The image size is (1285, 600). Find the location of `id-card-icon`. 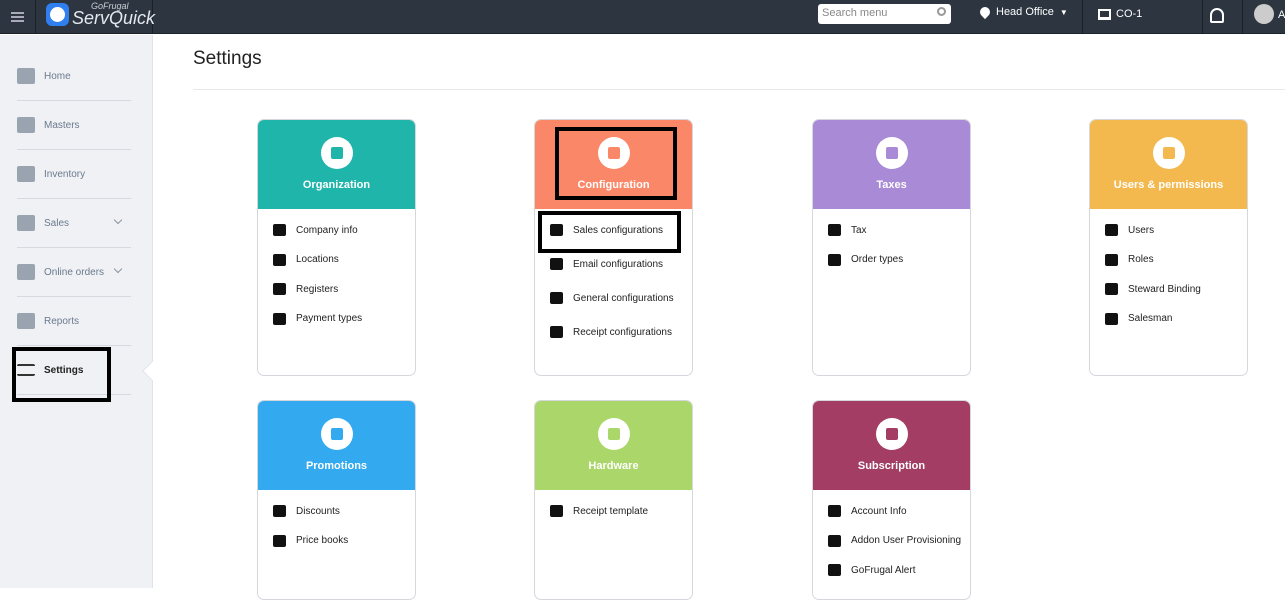

id-card-icon is located at coordinates (834, 511).